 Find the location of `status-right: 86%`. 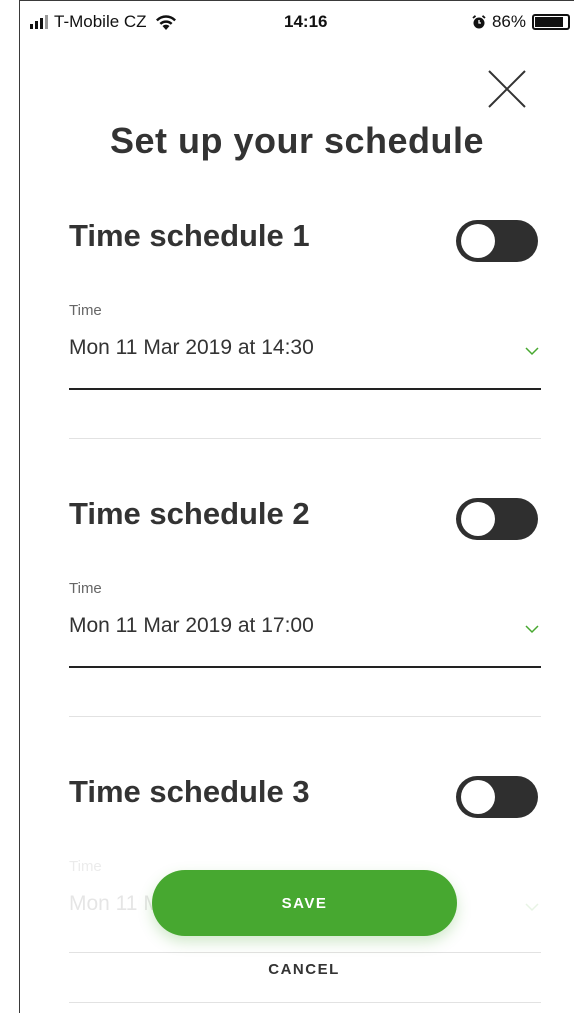

status-right: 86% is located at coordinates (521, 22).